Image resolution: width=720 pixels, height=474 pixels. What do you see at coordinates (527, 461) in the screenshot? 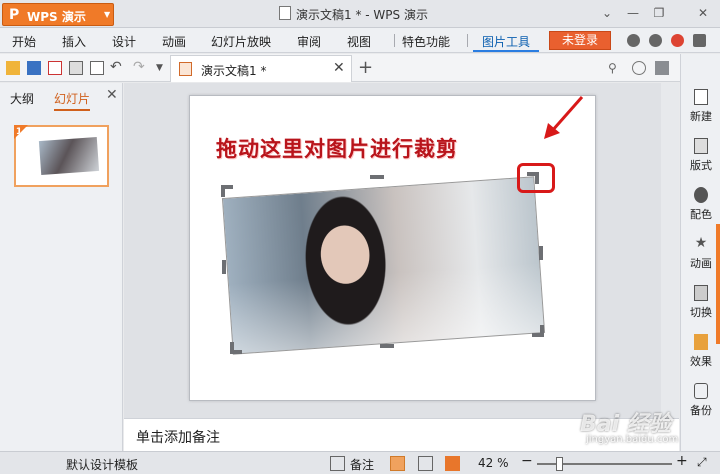
I see `zoom-out-button: −` at bounding box center [527, 461].